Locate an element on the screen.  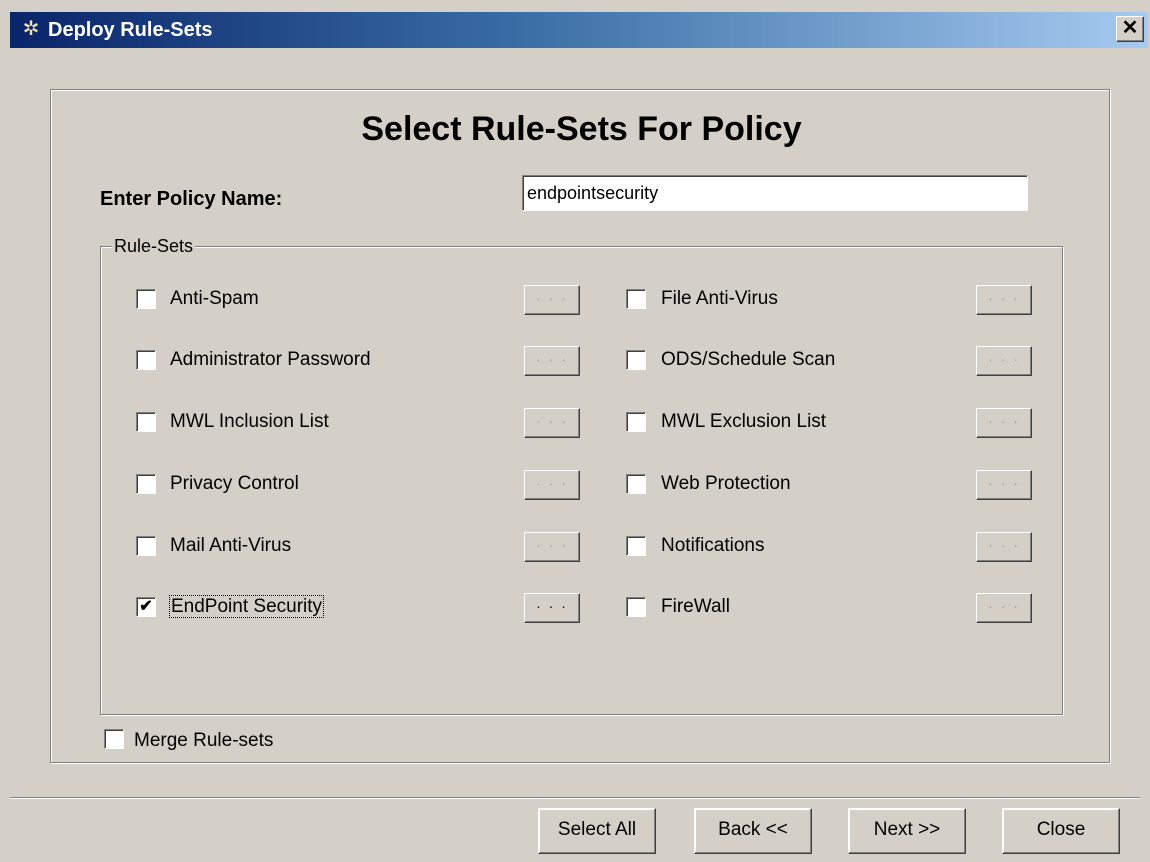
close-button: Close is located at coordinates (1061, 831).